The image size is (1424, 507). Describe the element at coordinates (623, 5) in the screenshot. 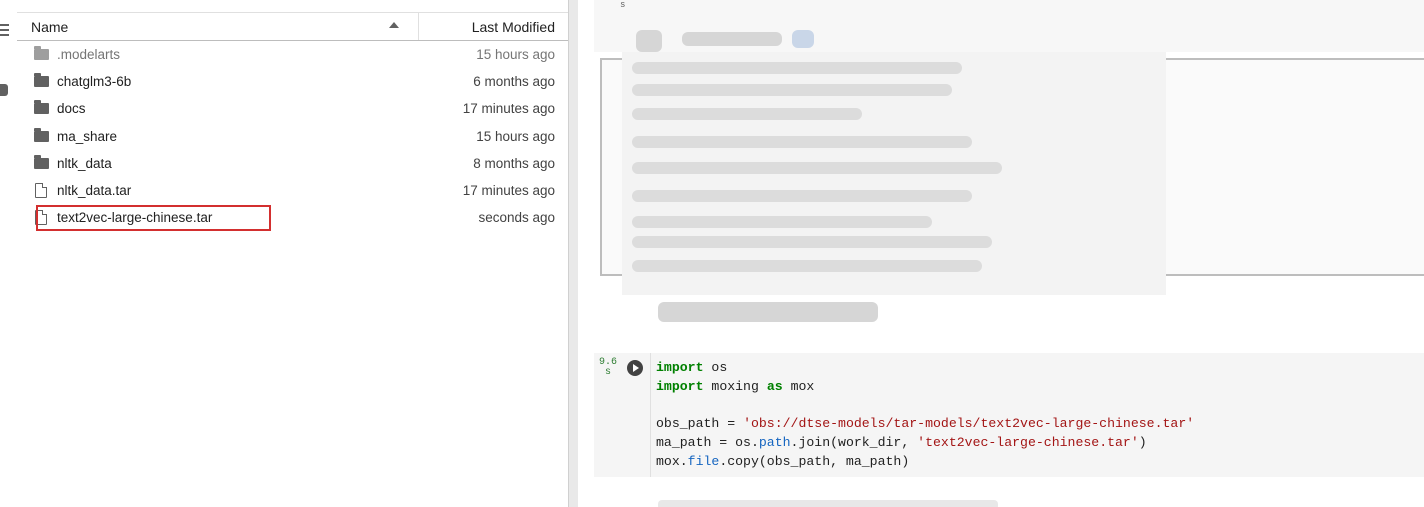

I see `exec-time: s` at that location.